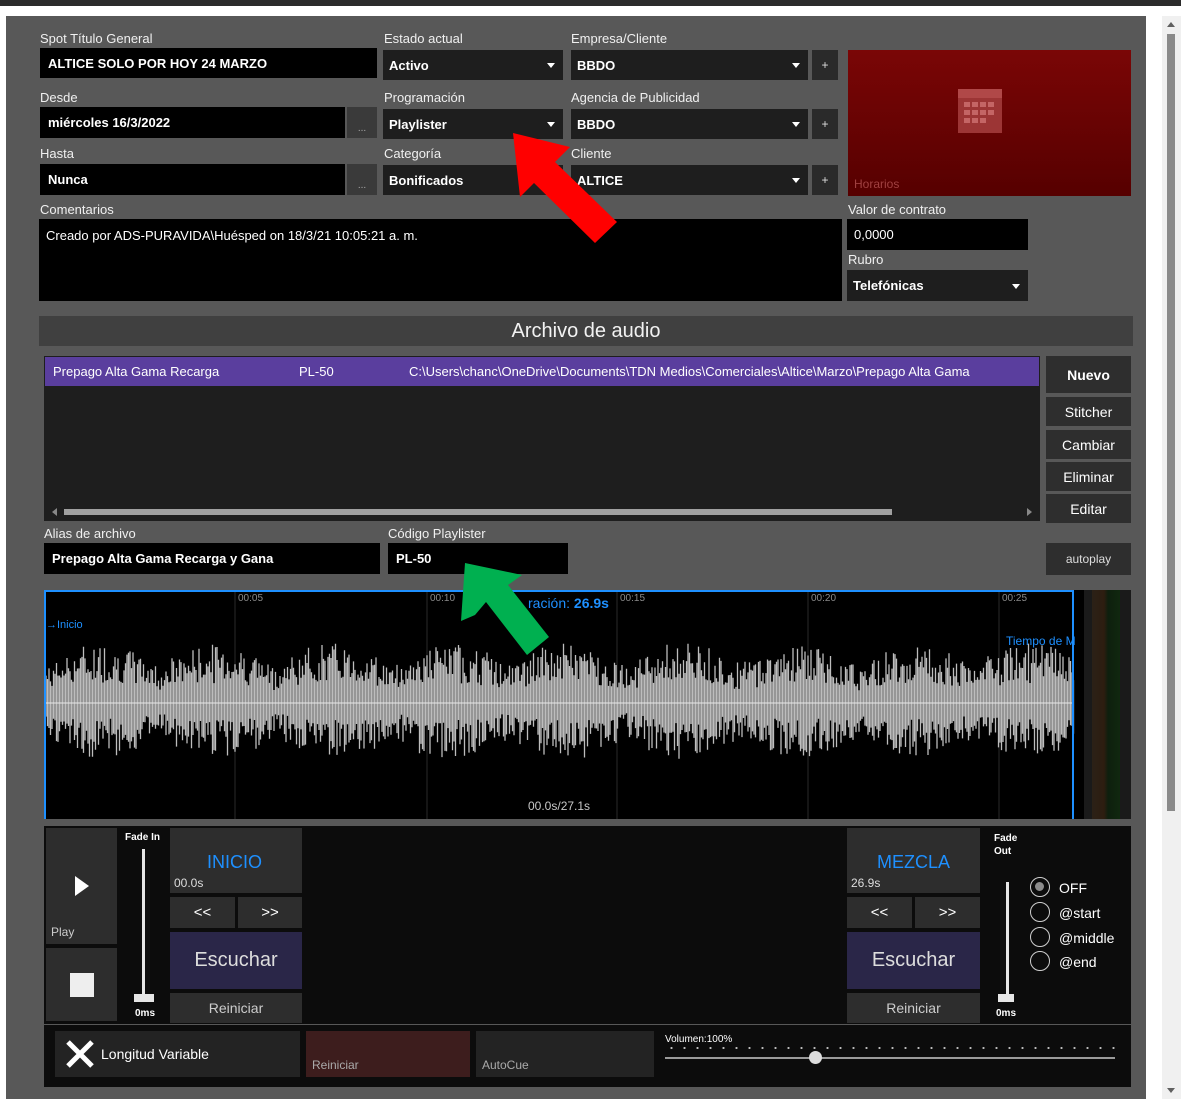 Image resolution: width=1181 pixels, height=1099 pixels. I want to click on reset-all-label: Reiniciar, so click(335, 1065).